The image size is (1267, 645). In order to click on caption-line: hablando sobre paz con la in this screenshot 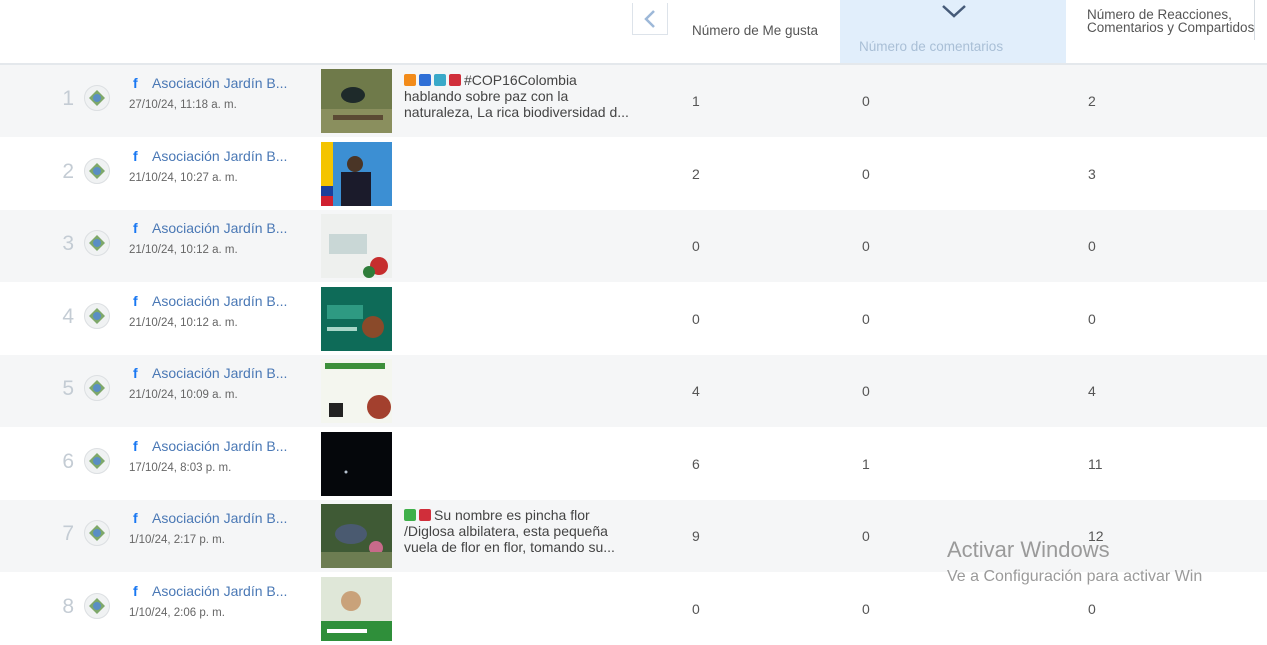, I will do `click(486, 96)`.